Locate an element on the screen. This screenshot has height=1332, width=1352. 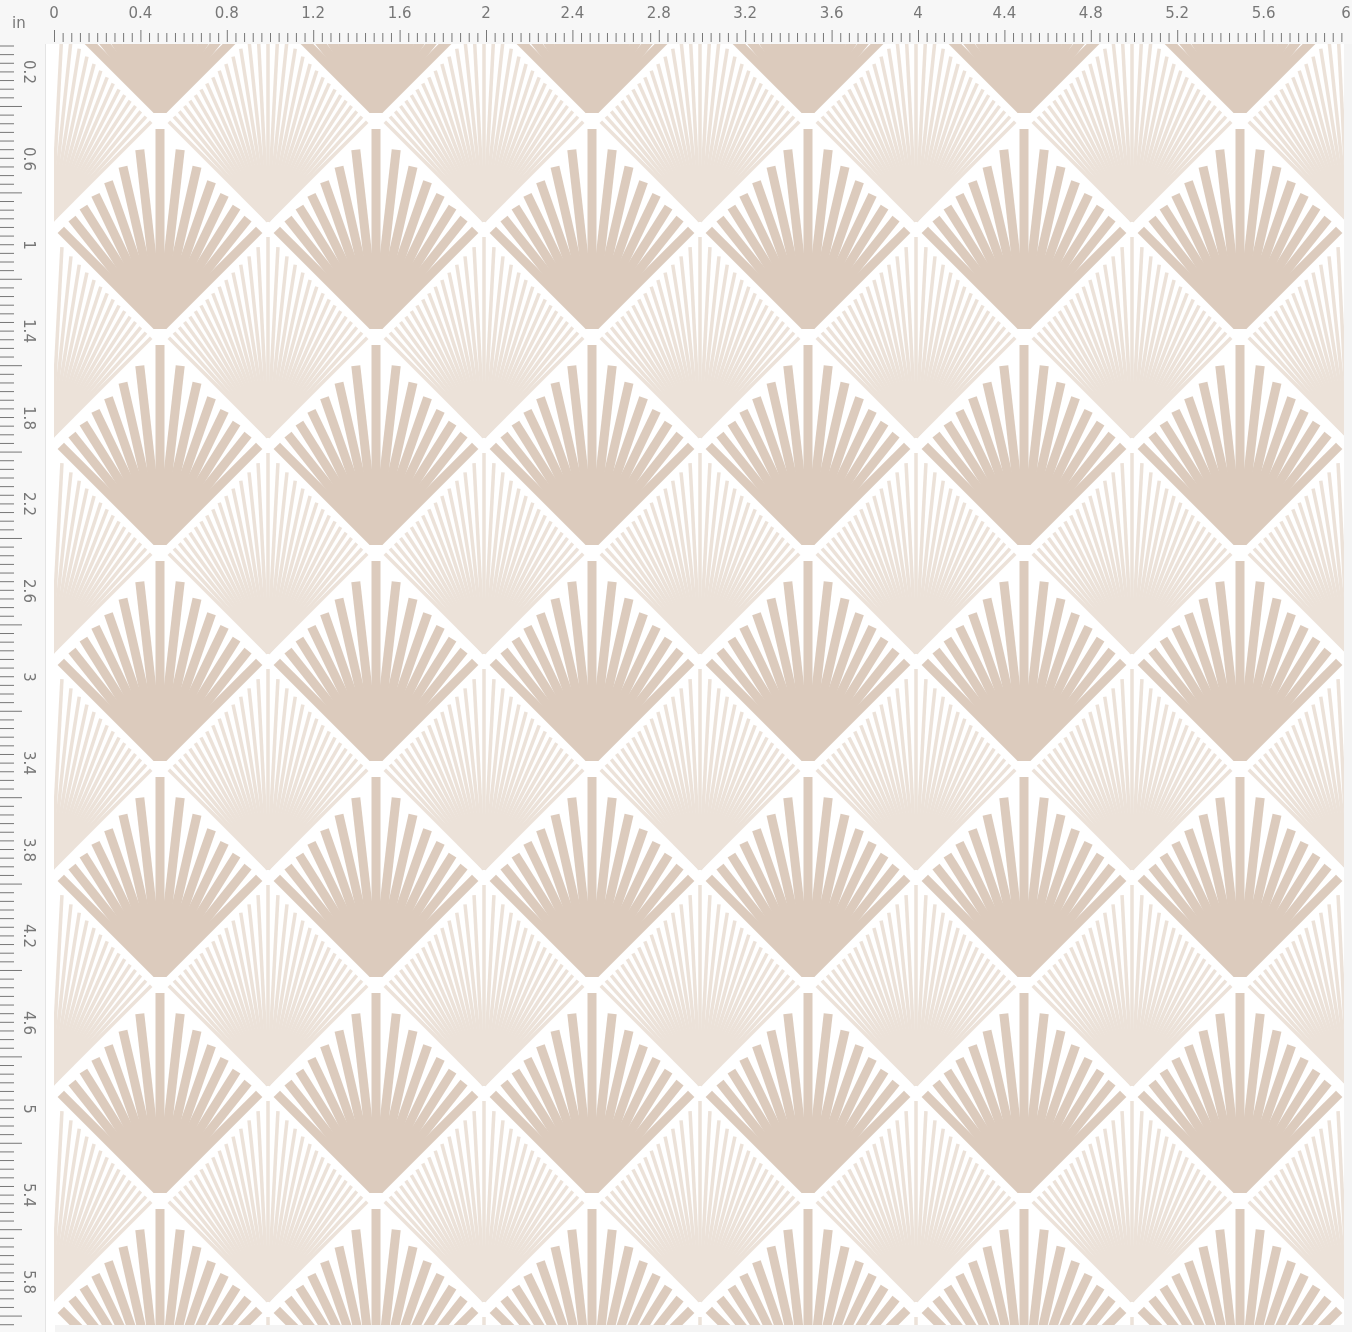
ruler-label: 5.2 is located at coordinates (1177, 13).